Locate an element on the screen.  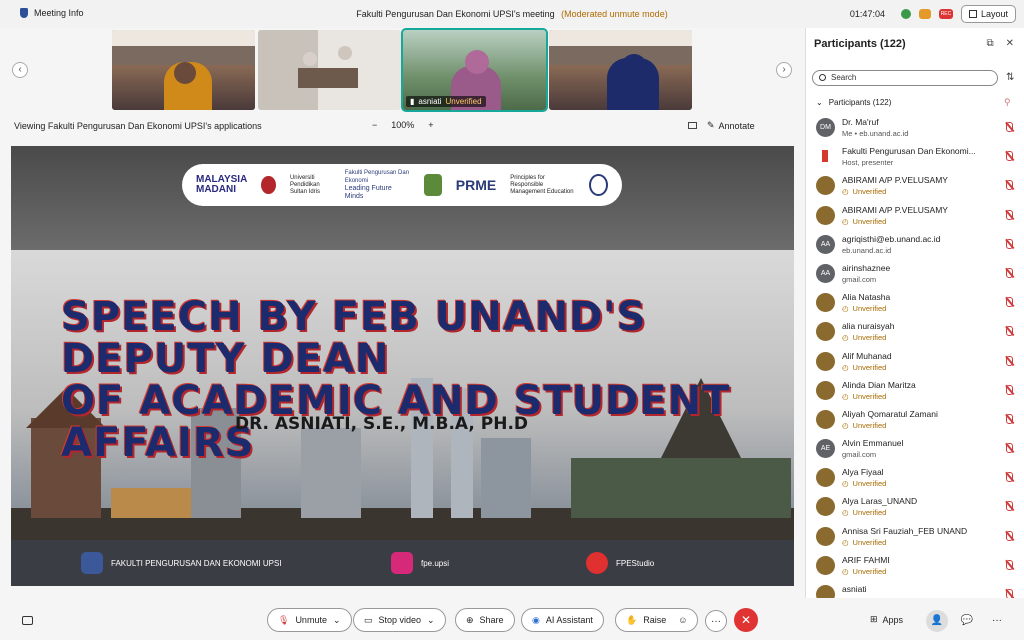
share-button: ⊕ Share is located at coordinates (485, 620).